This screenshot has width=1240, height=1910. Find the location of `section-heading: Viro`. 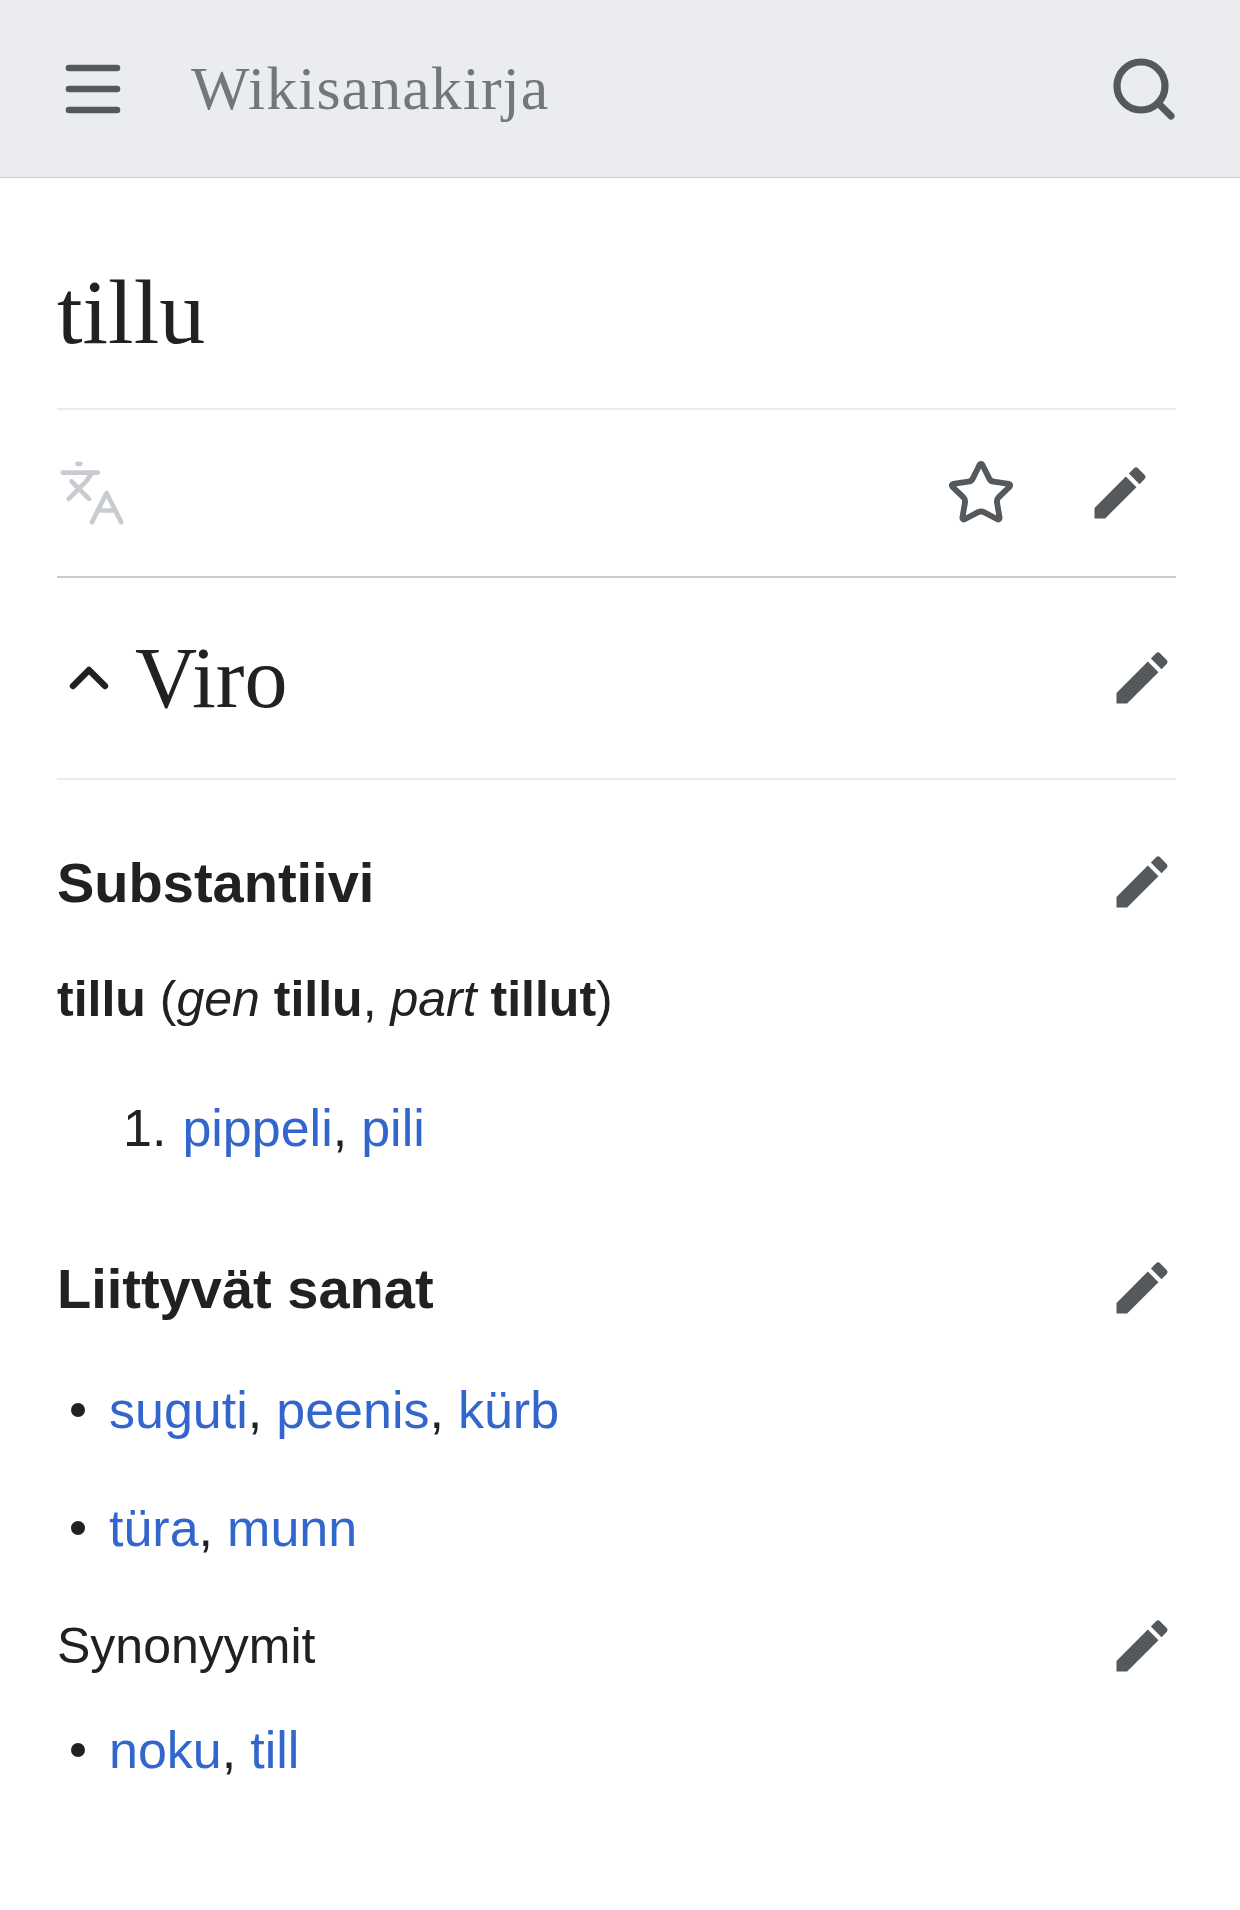

section-heading: Viro is located at coordinates (614, 678).